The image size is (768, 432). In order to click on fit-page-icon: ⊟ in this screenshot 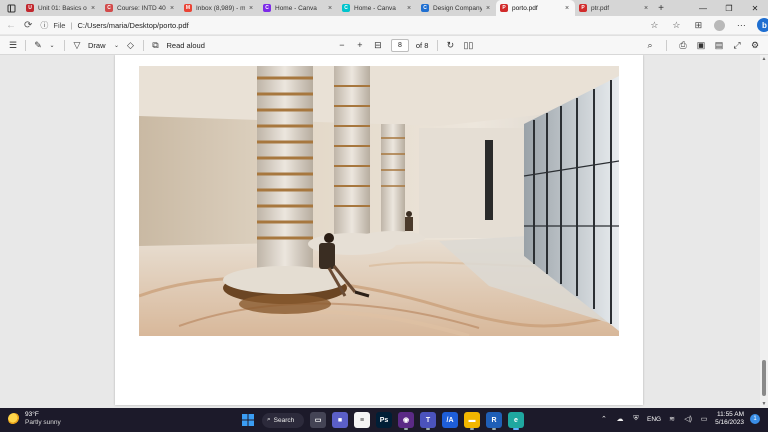, I will do `click(378, 45)`.